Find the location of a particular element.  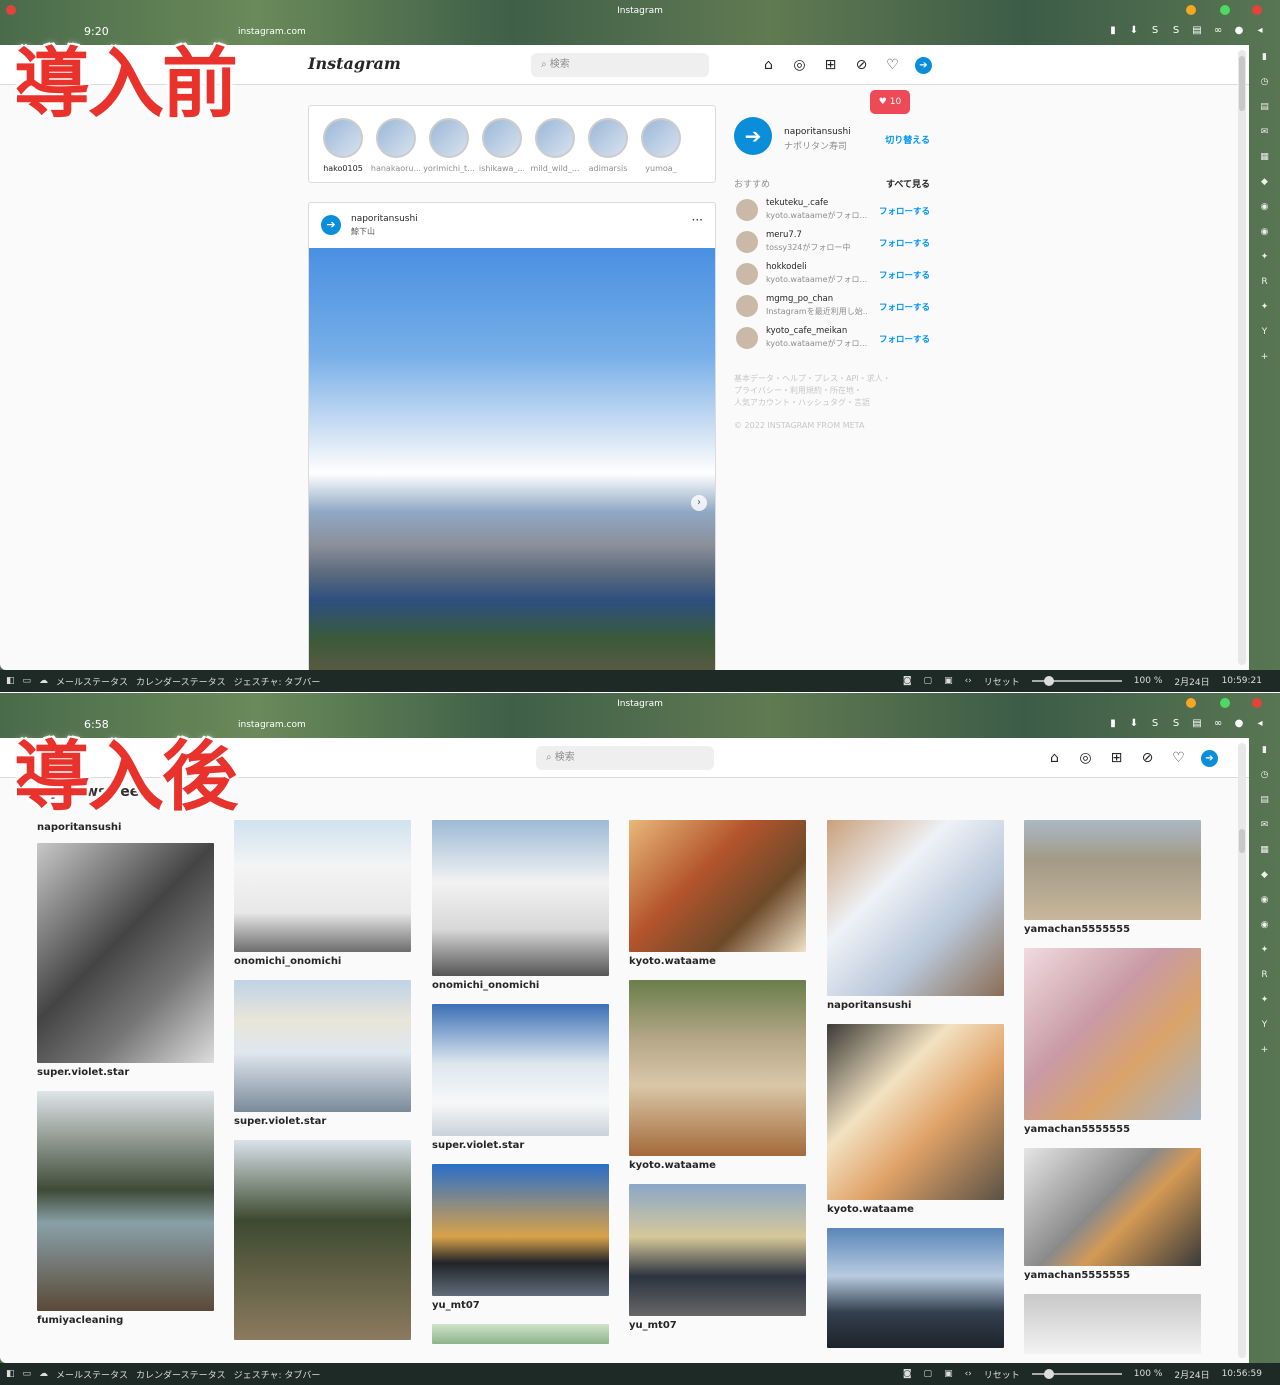

story-item: yumoa_ is located at coordinates (661, 145).